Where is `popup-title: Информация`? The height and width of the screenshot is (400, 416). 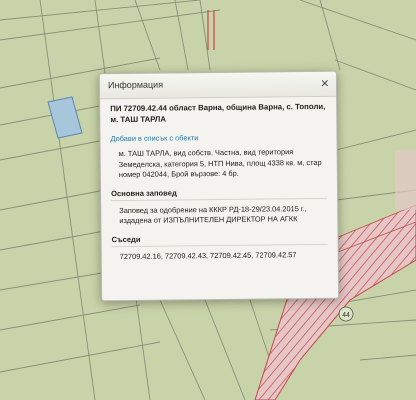 popup-title: Информация is located at coordinates (135, 85).